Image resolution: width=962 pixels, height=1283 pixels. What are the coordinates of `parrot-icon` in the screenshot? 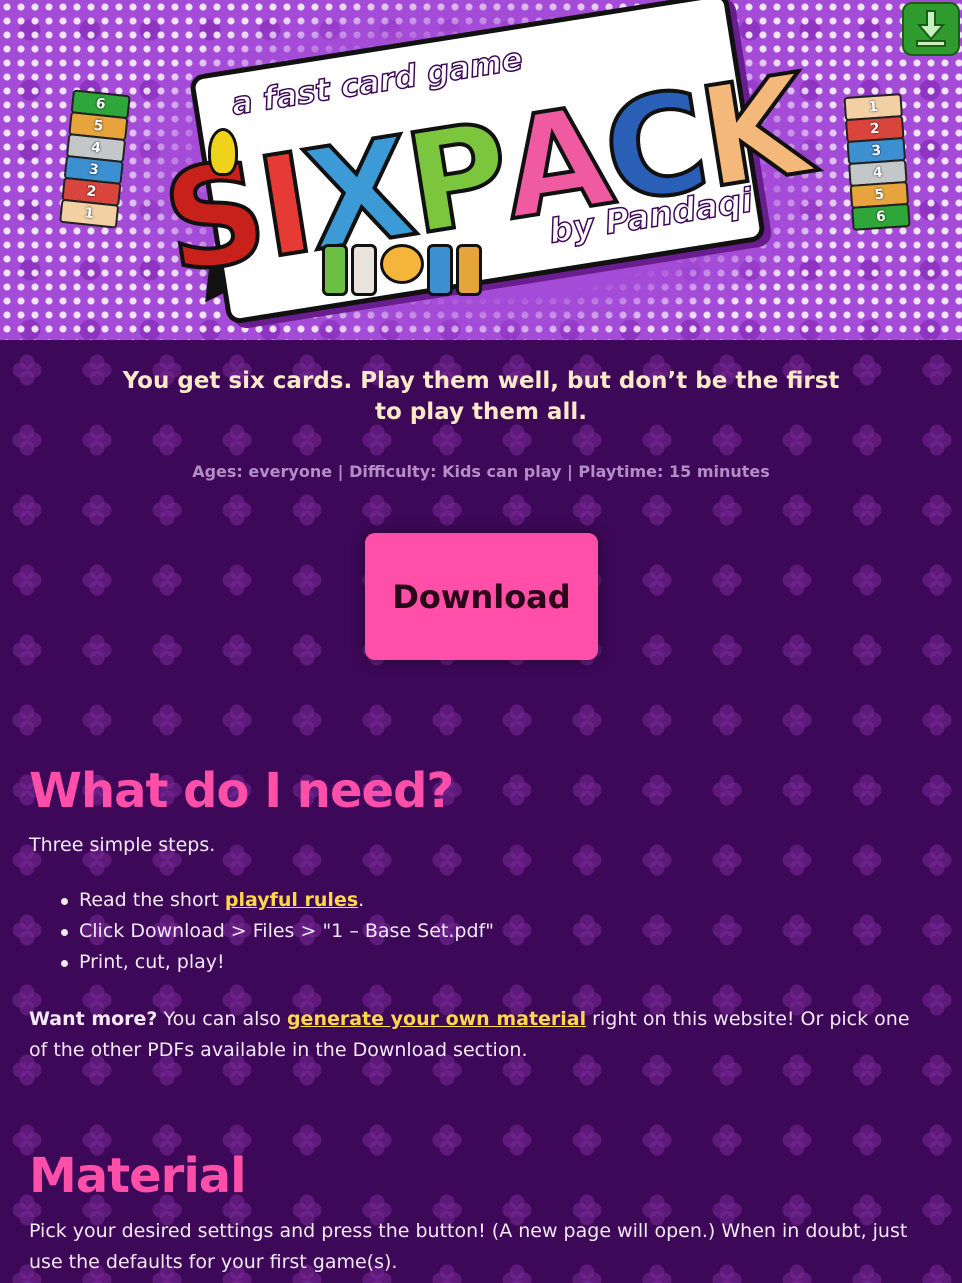 It's located at (223, 152).